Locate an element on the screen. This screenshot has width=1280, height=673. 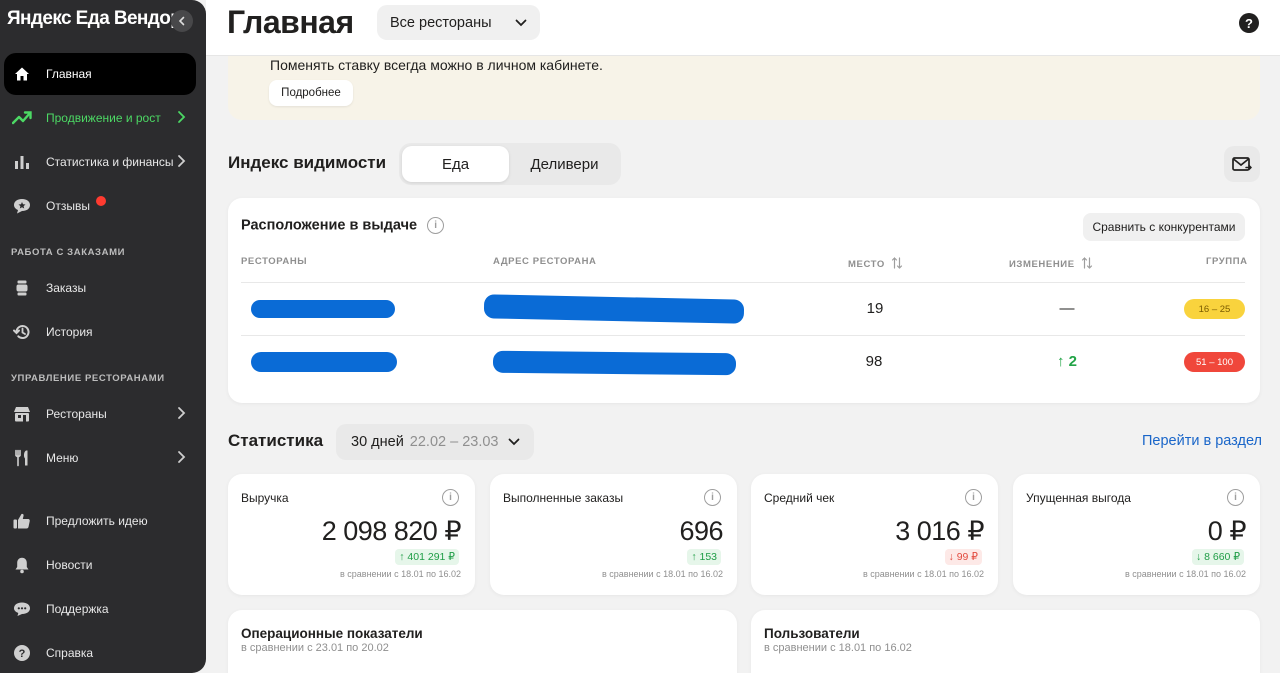
mail-icon is located at coordinates (1242, 164).